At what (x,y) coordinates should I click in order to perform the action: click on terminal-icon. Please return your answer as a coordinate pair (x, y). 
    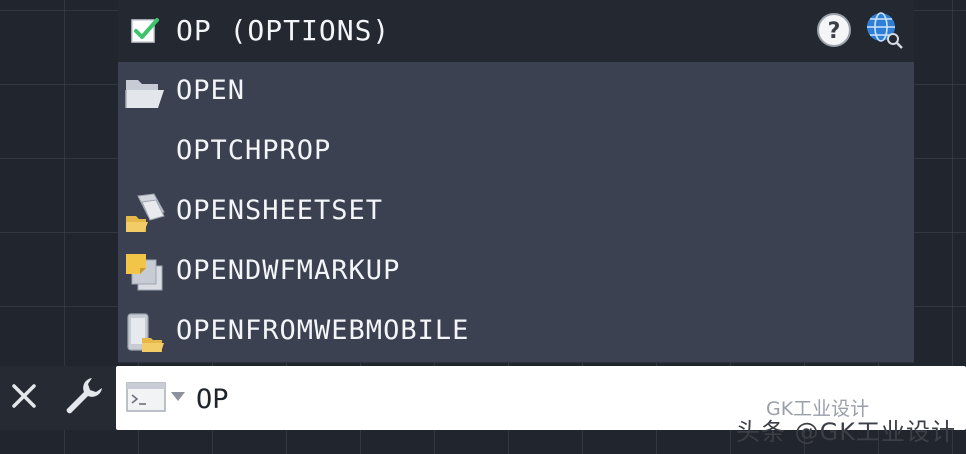
    Looking at the image, I should click on (146, 397).